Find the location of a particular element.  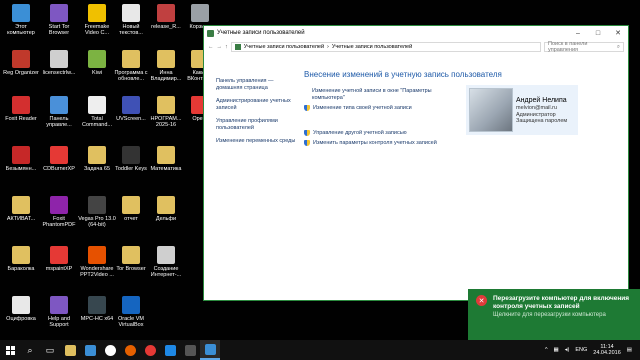

task-view-button: ▭ is located at coordinates (50, 350).